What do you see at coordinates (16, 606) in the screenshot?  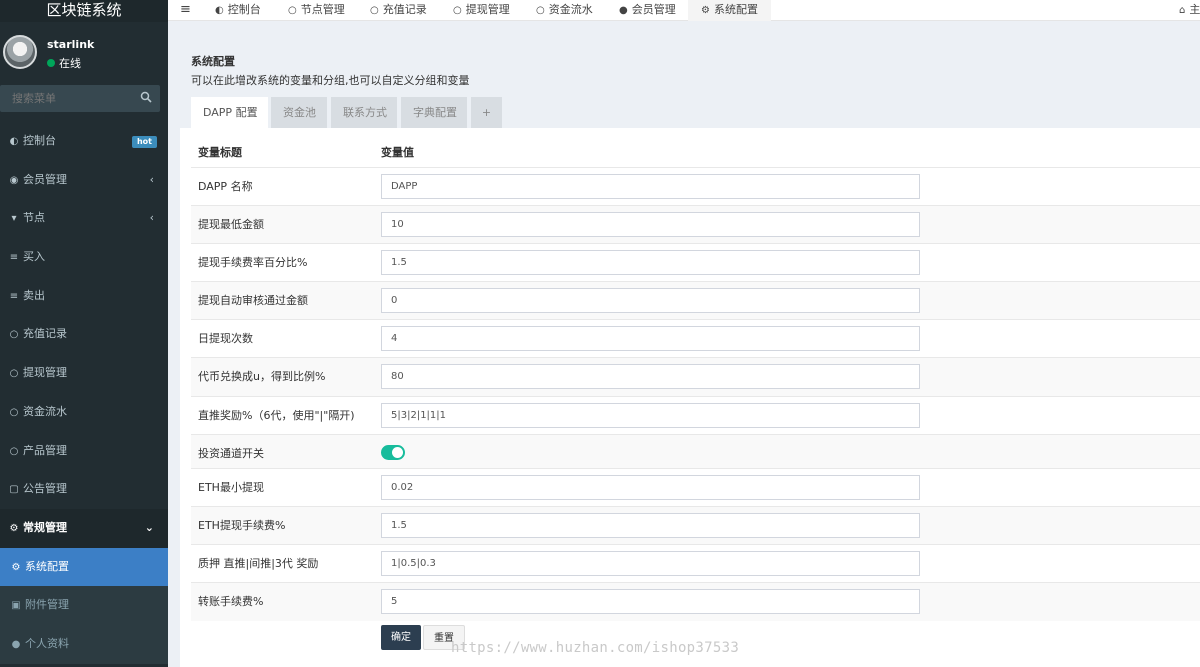 I see `image-icon: ▣` at bounding box center [16, 606].